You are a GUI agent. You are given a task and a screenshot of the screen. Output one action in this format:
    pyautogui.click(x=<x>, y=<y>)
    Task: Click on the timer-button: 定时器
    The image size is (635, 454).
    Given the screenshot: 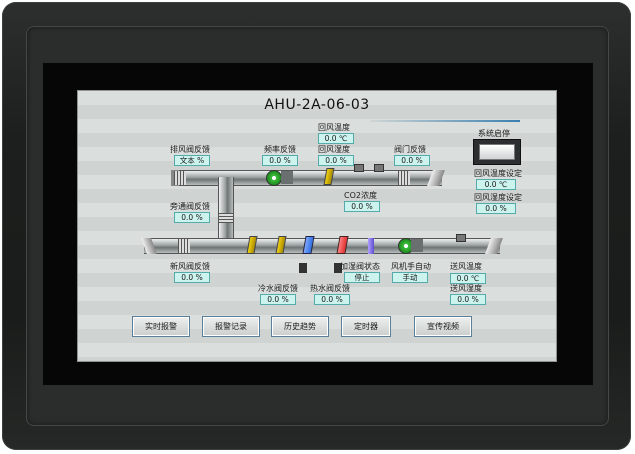 What is the action you would take?
    pyautogui.click(x=366, y=326)
    